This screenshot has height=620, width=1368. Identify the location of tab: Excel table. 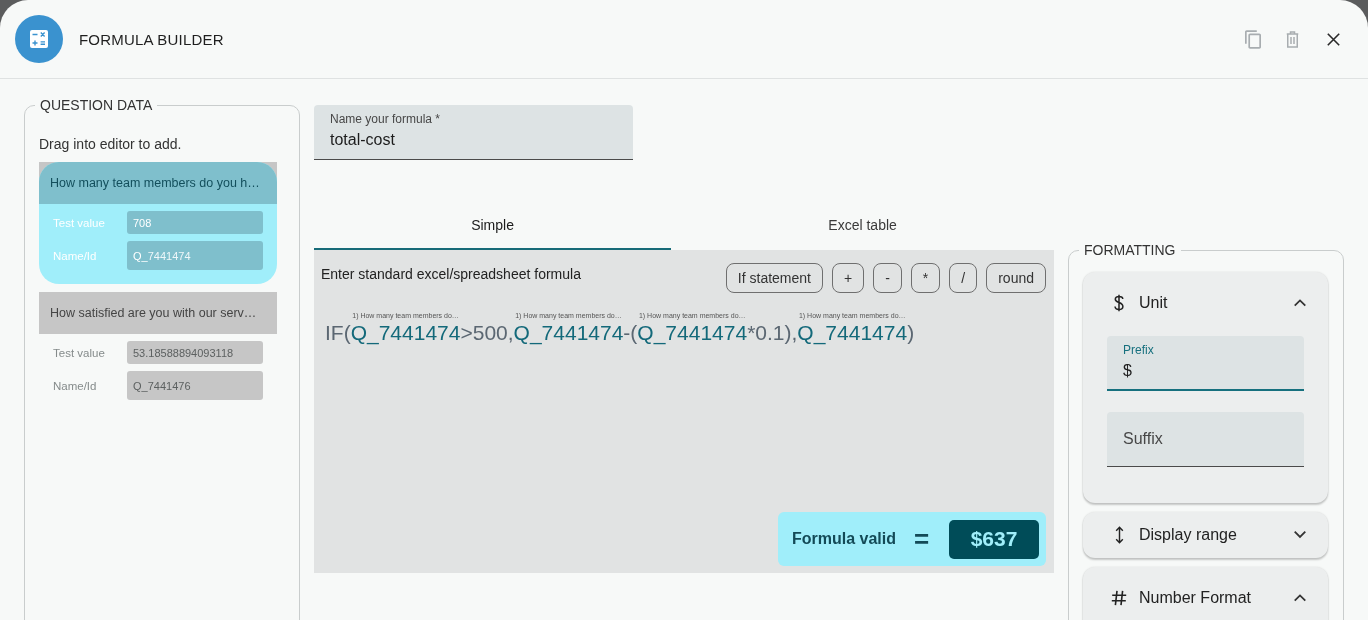
(862, 226).